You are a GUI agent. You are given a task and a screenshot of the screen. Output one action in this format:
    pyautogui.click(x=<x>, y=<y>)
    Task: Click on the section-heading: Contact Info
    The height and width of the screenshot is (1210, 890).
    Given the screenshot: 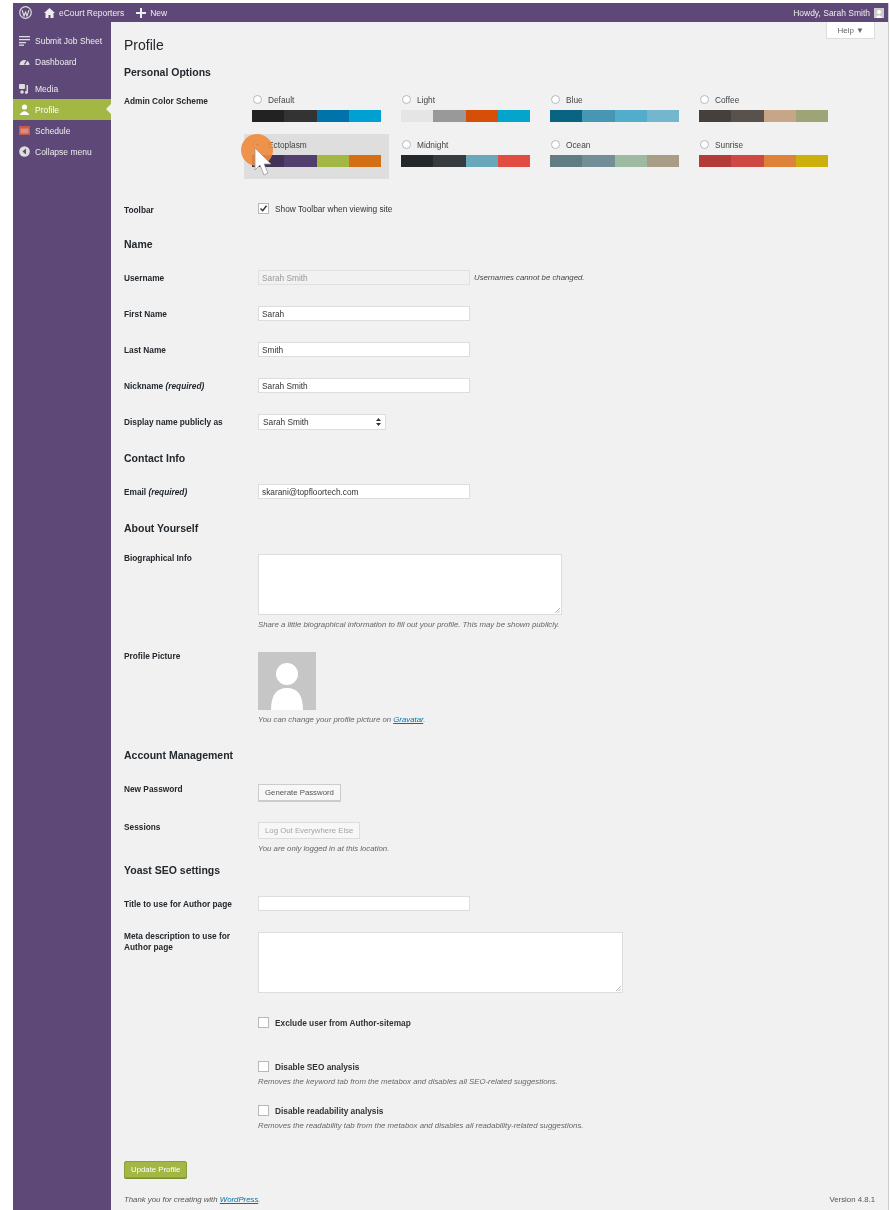 What is the action you would take?
    pyautogui.click(x=155, y=458)
    